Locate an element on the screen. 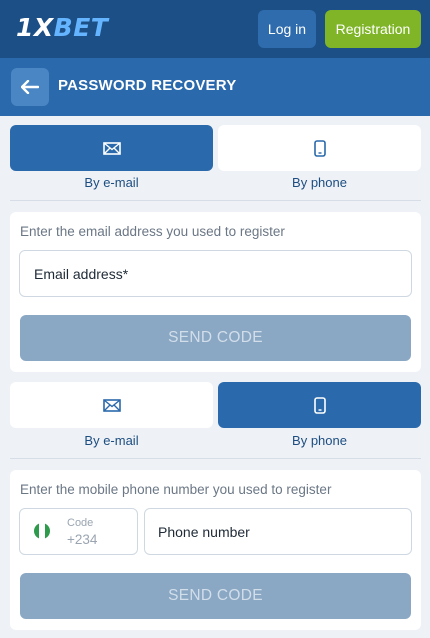 This screenshot has height=638, width=430. country-code-select: Code +234 is located at coordinates (78, 531).